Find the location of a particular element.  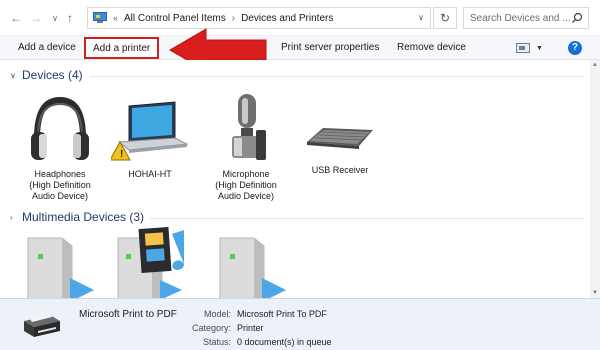

recent-locations-chevron-icon: ∨ is located at coordinates (55, 18).